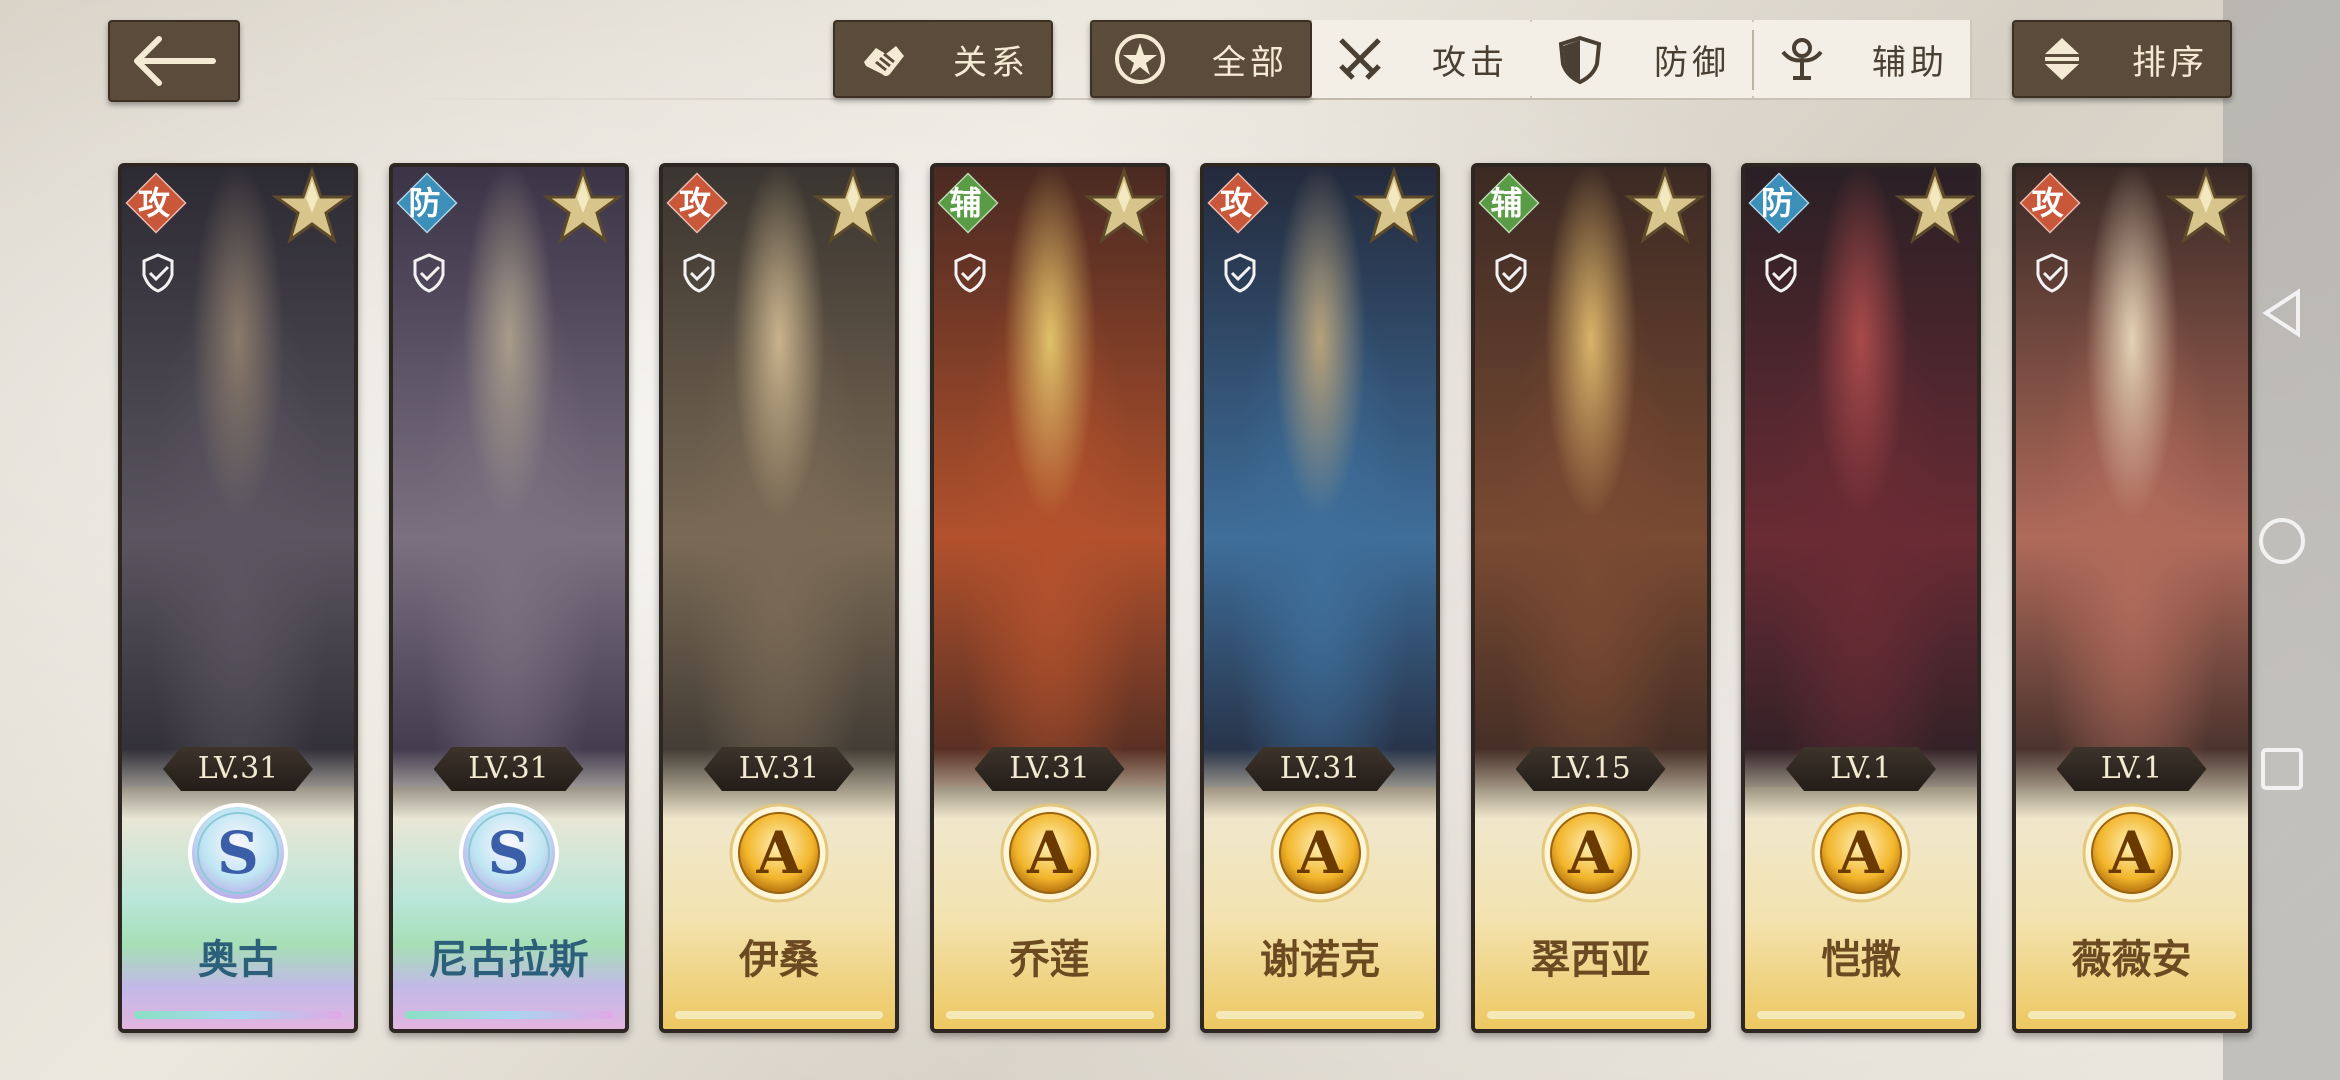  I want to click on character-card: 防 LV.31 S 尼古拉斯, so click(508, 598).